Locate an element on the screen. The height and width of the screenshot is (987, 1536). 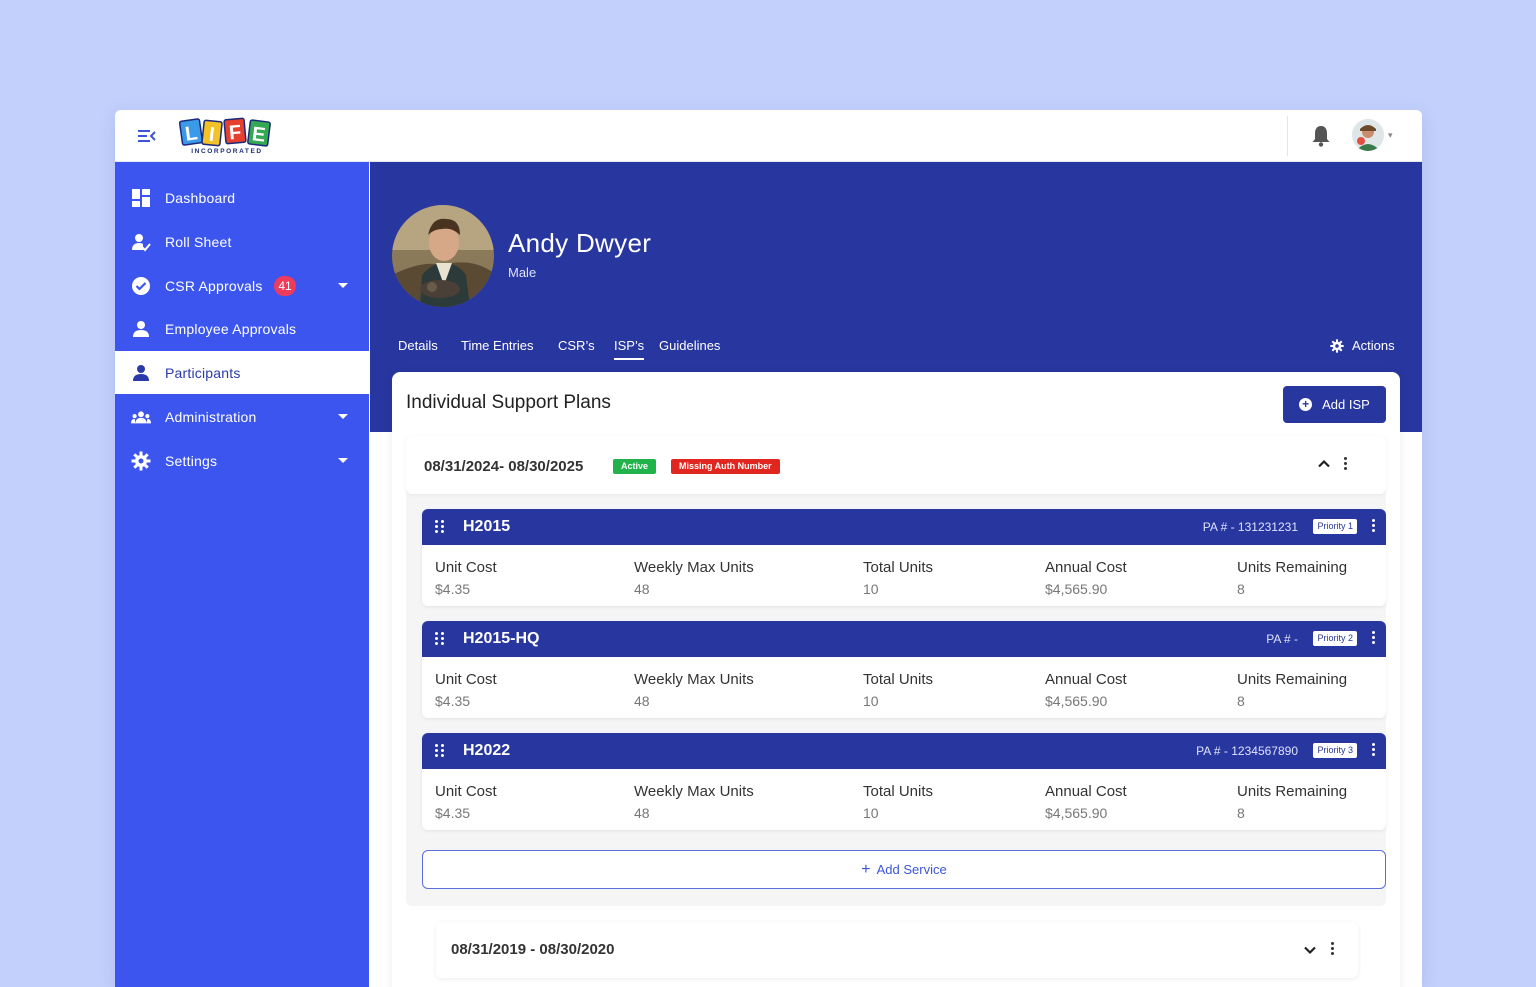
group-icon is located at coordinates (141, 417).